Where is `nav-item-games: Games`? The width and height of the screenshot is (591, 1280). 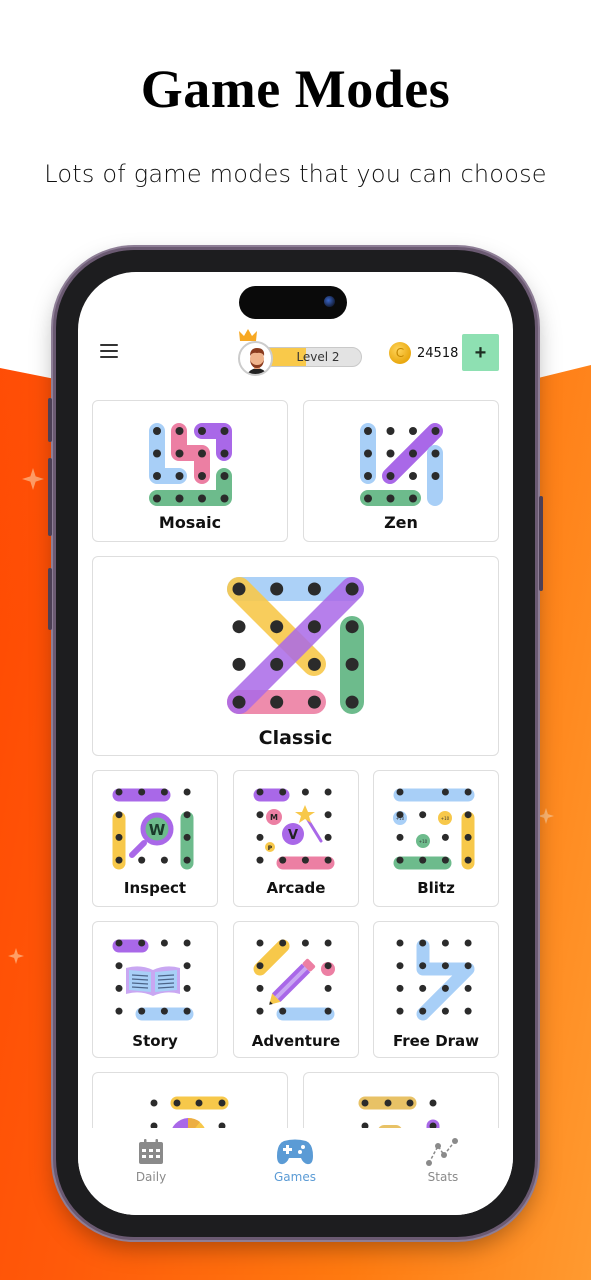
nav-item-games: Games is located at coordinates (295, 1161).